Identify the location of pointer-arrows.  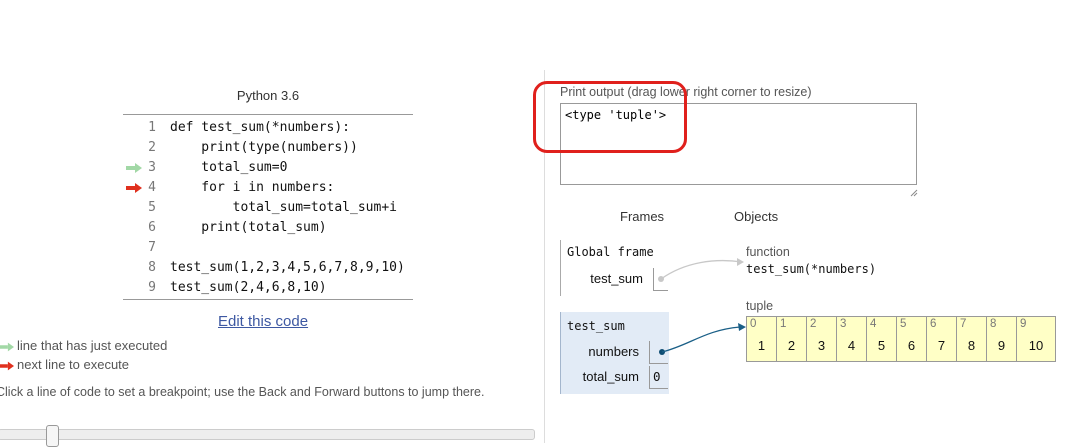
(702, 306).